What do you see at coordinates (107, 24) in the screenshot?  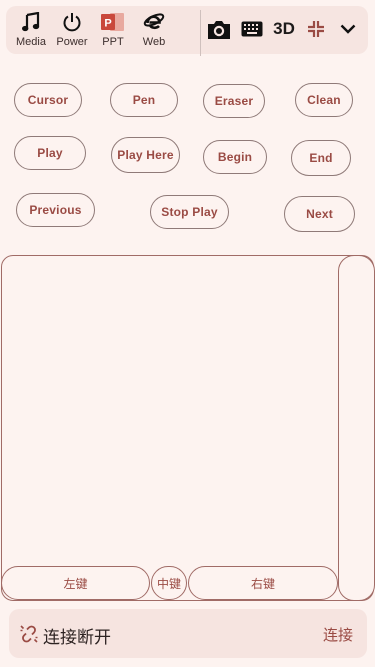 I see `ppt-letter: P` at bounding box center [107, 24].